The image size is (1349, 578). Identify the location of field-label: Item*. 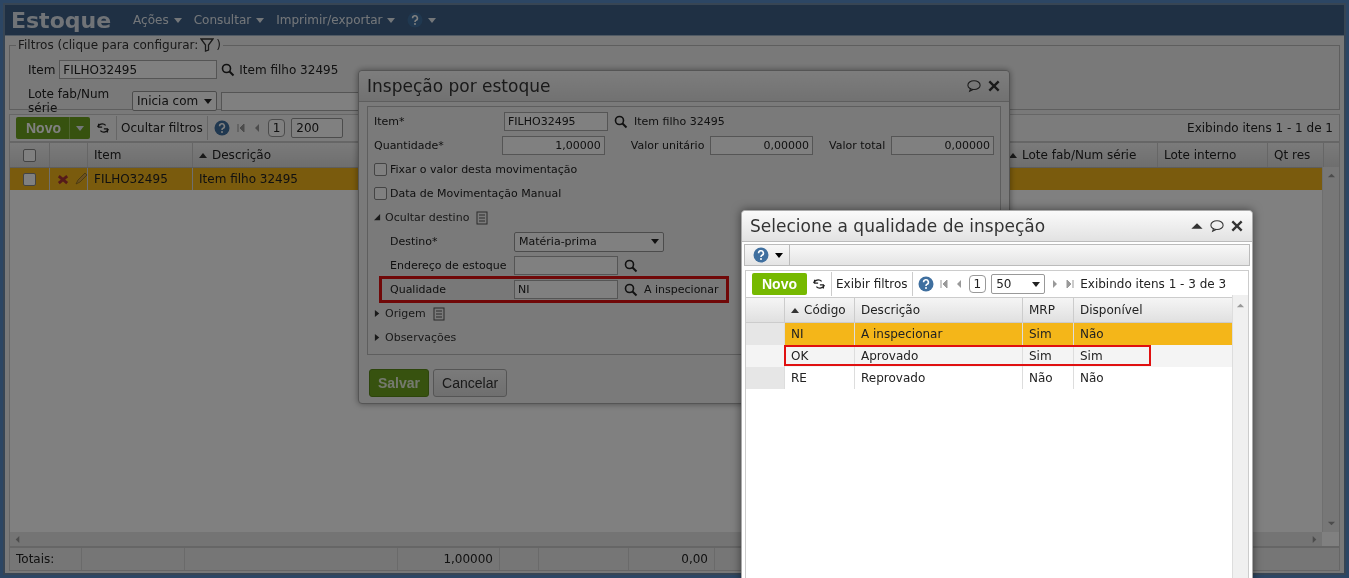
(390, 121).